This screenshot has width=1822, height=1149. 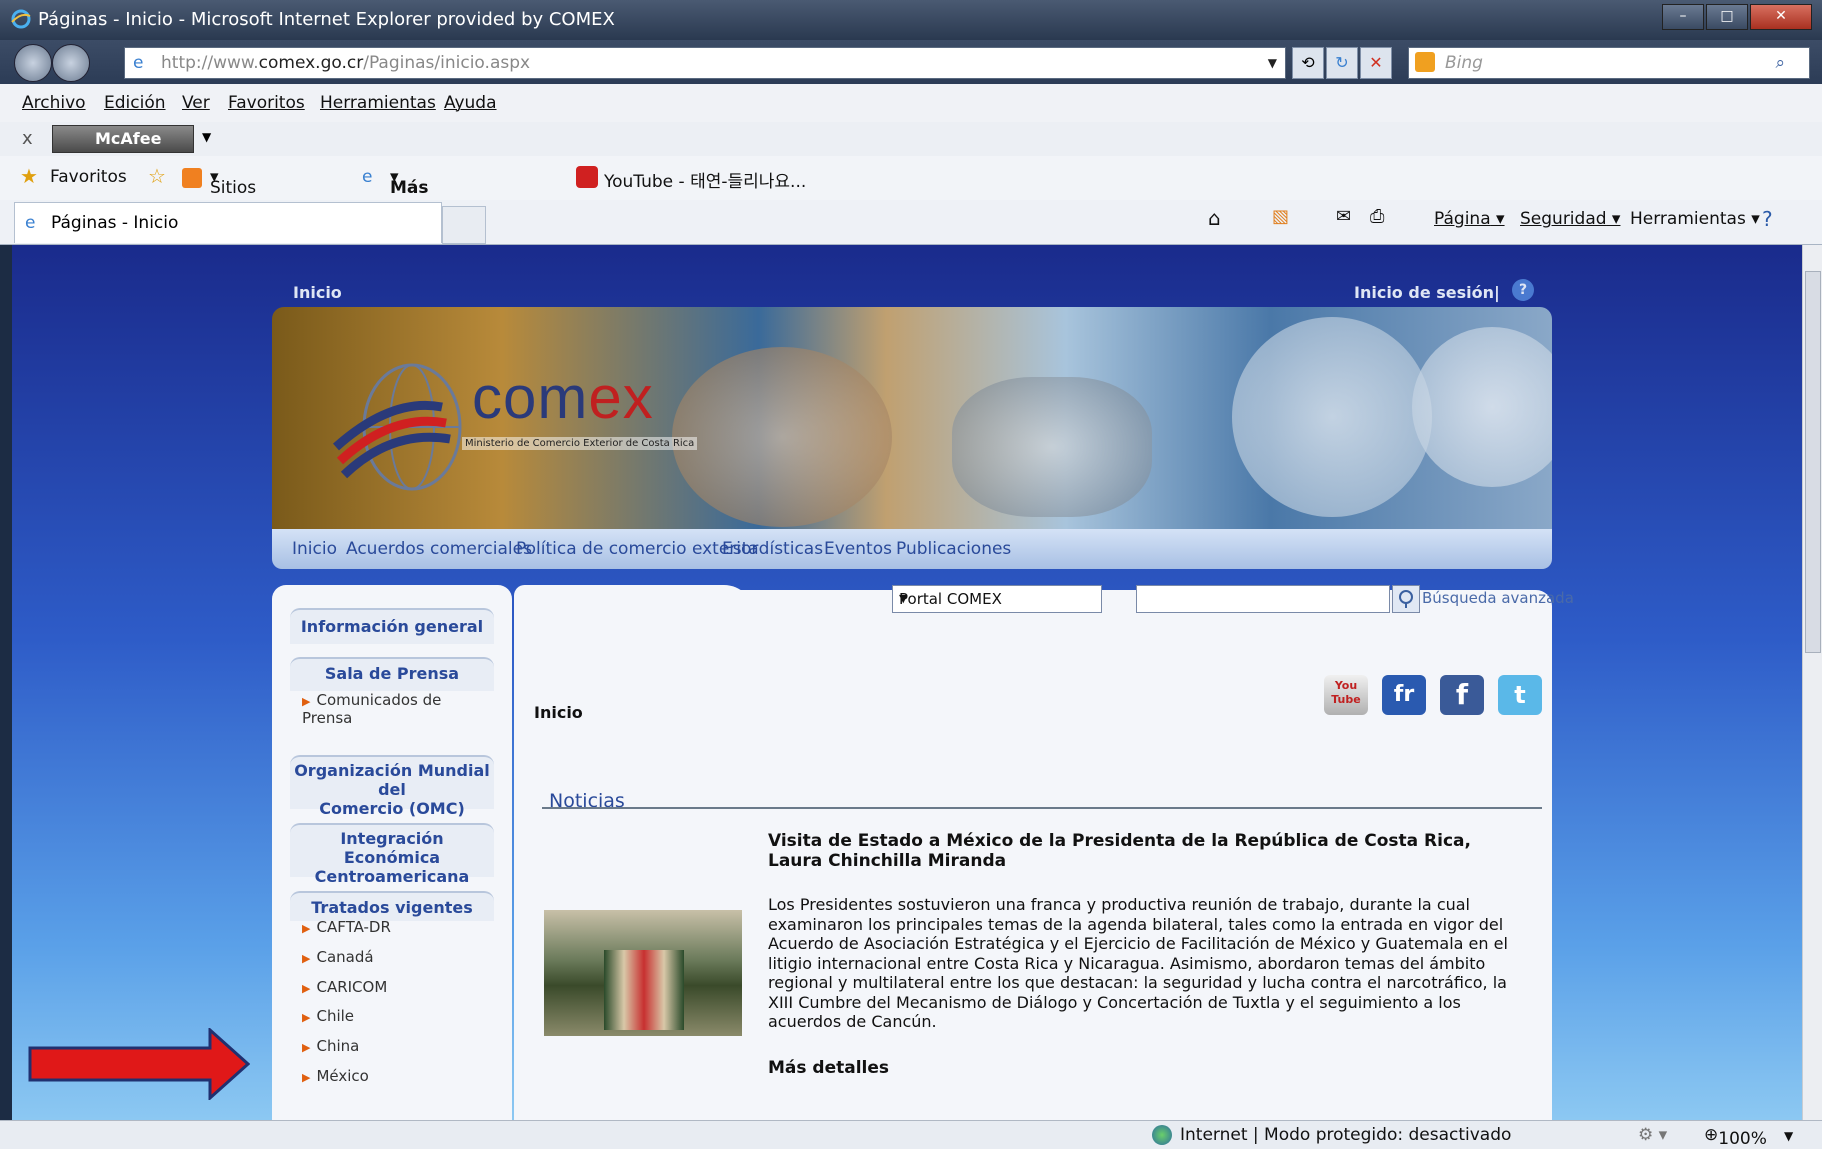 I want to click on forward-button, so click(x=71, y=63).